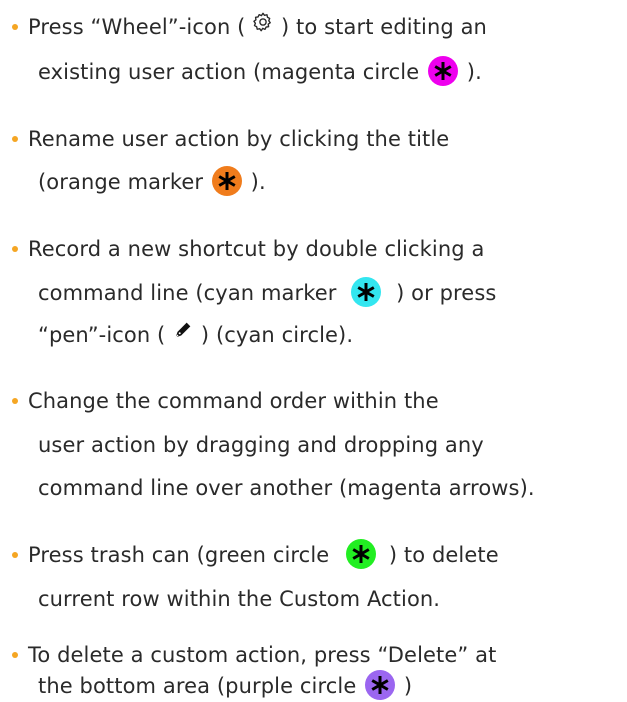 The width and height of the screenshot is (627, 702). What do you see at coordinates (263, 26) in the screenshot?
I see `gear-icon` at bounding box center [263, 26].